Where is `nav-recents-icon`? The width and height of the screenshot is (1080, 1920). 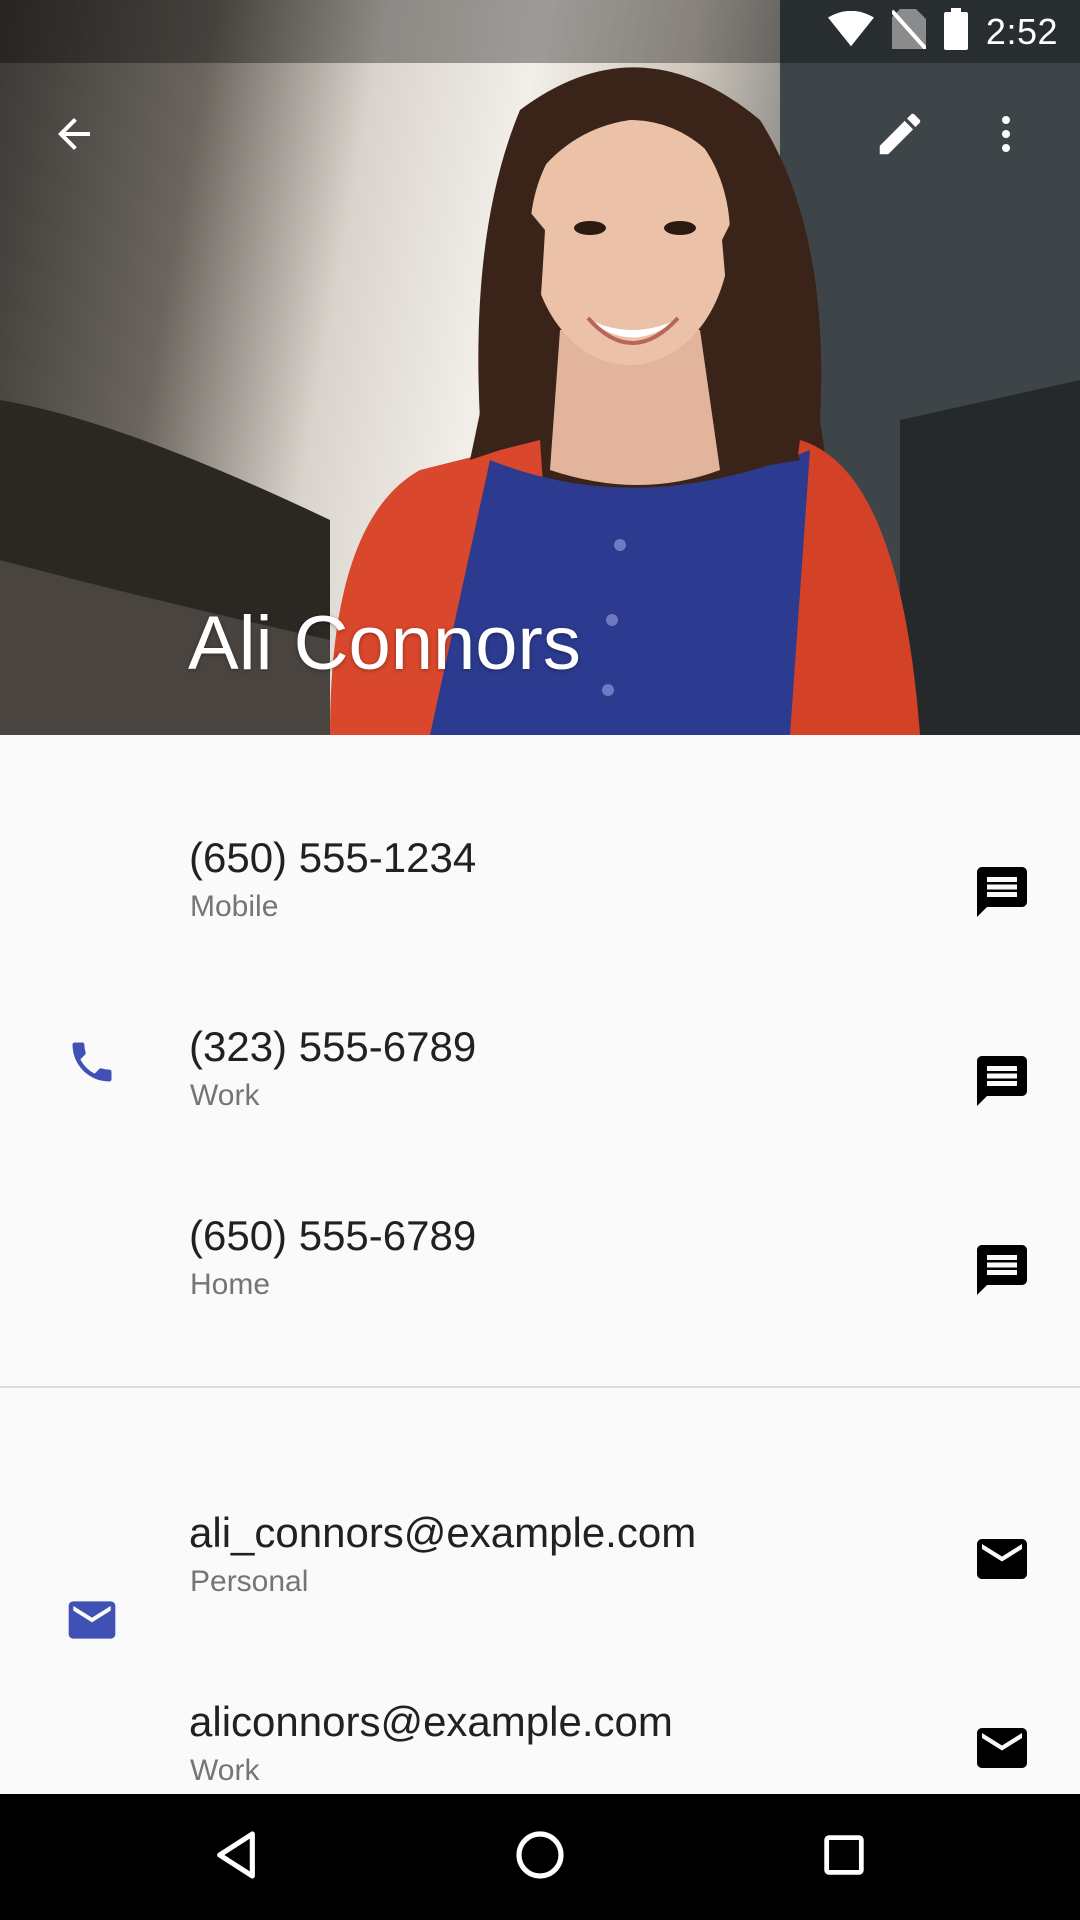 nav-recents-icon is located at coordinates (844, 1857).